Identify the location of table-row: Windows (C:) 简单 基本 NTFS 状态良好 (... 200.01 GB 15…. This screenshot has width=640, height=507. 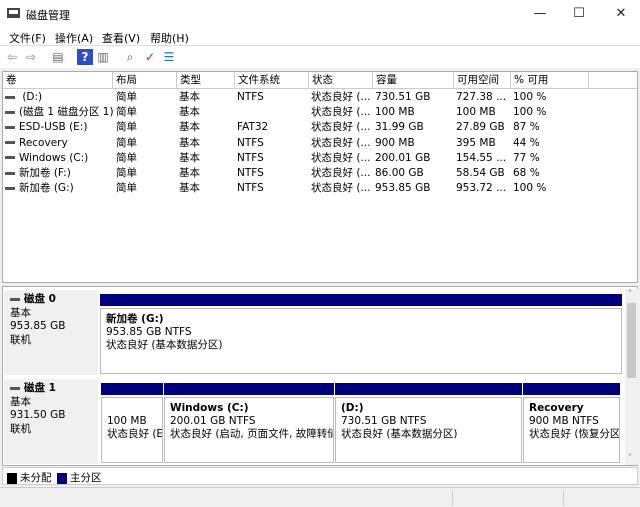
(320, 158).